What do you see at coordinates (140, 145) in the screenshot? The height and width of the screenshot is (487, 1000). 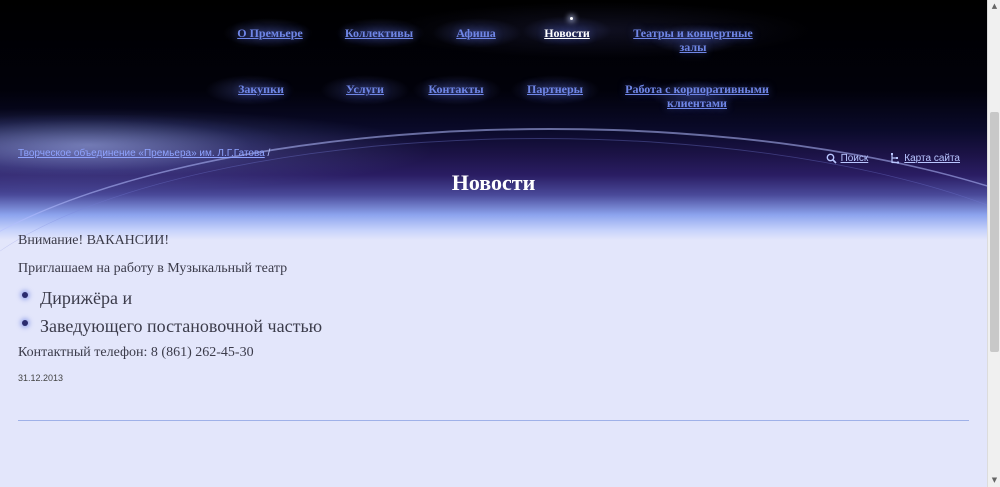 I see `nebula-decoration` at bounding box center [140, 145].